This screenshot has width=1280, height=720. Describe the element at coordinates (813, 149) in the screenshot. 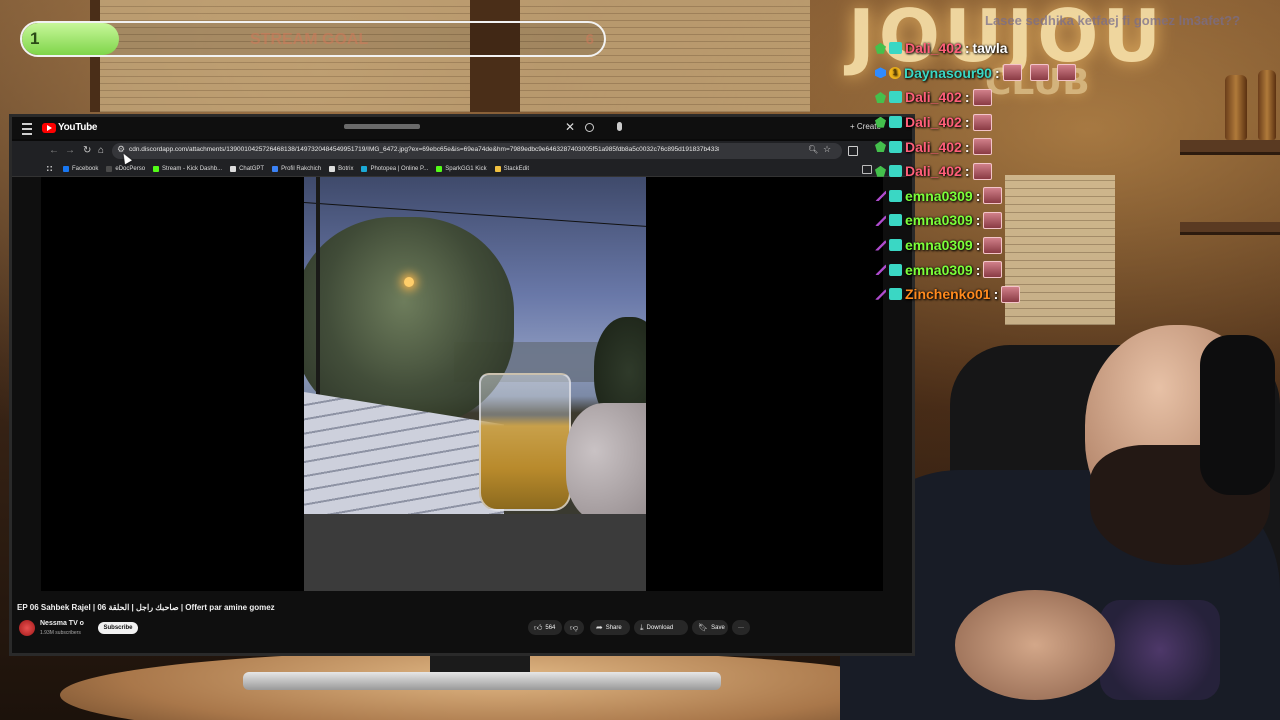

I see `zoom-icon: 🔍︎` at that location.